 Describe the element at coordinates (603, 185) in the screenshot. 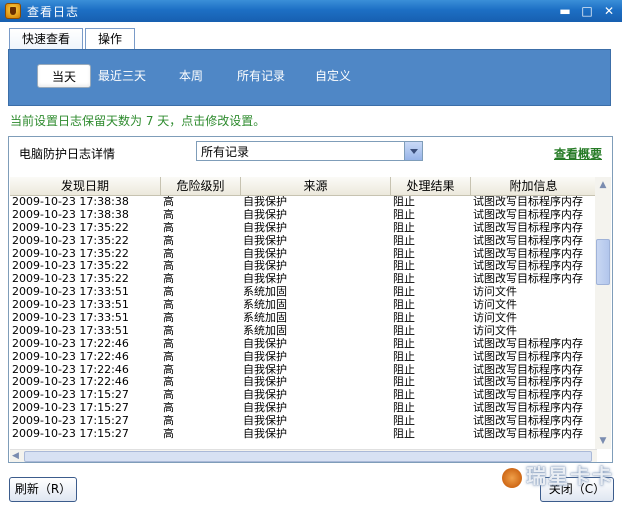

I see `scroll-up-icon: ▲` at that location.